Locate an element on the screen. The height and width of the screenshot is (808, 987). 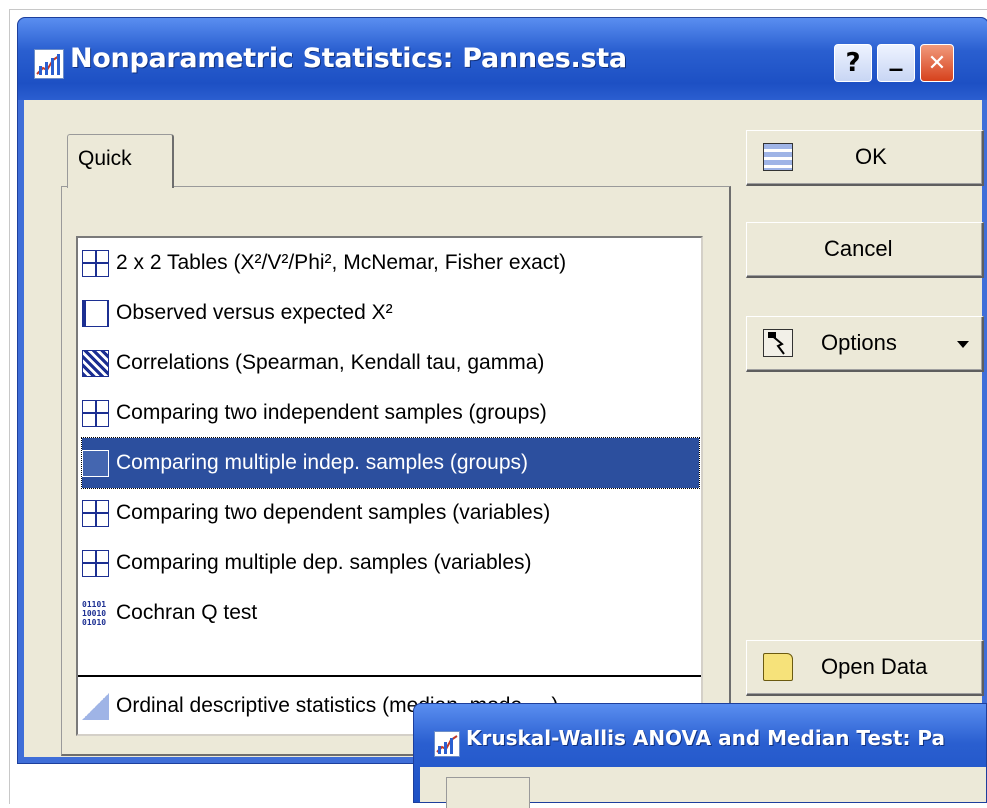
second-window-tab is located at coordinates (488, 792).